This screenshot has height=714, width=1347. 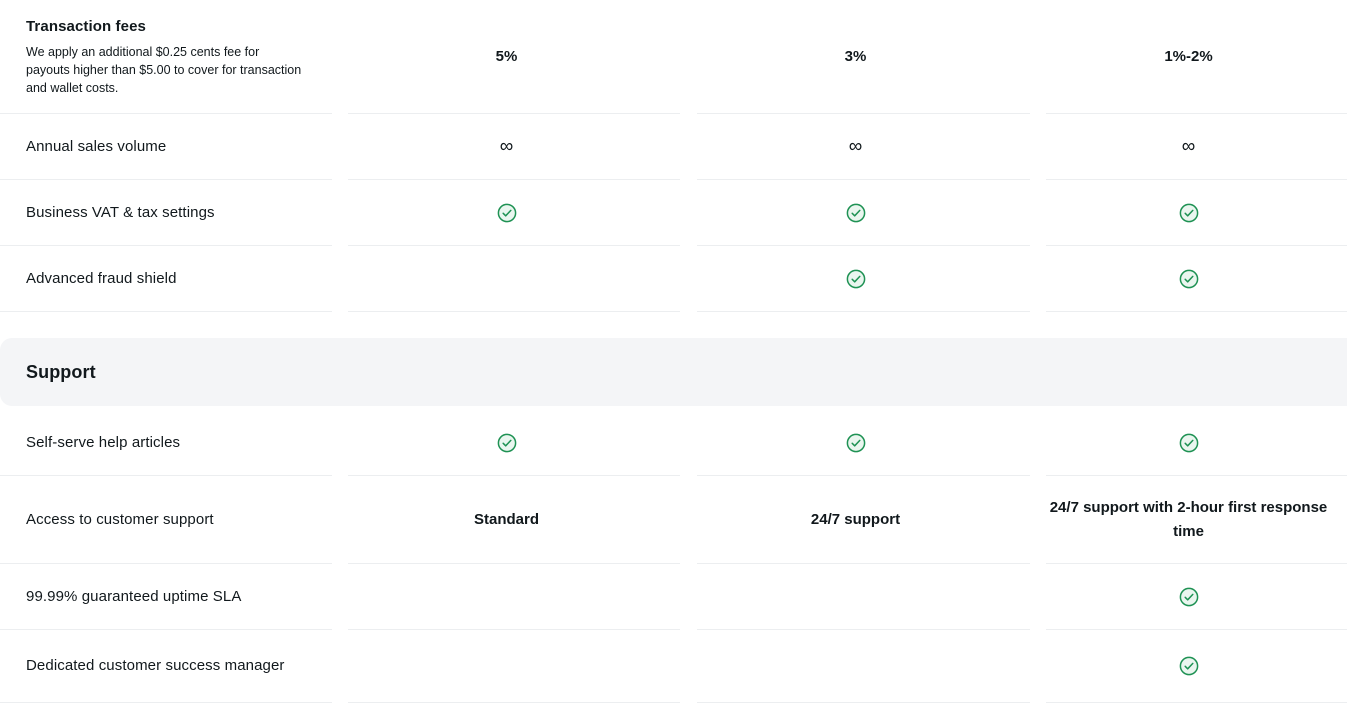 I want to click on feature-title: 99.99% guaranteed uptime SLA, so click(x=134, y=596).